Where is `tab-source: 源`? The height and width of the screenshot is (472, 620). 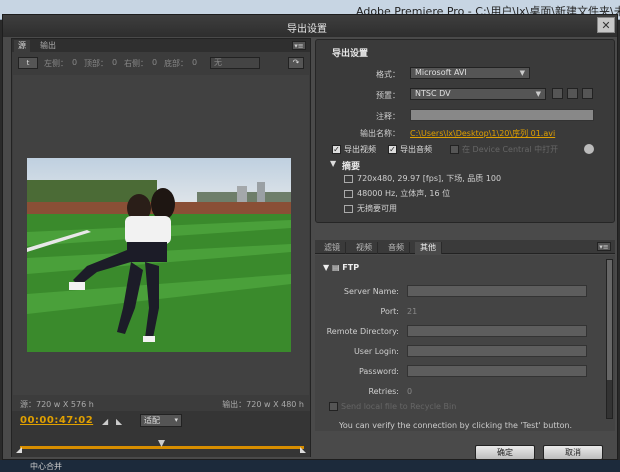
tab-source: 源 is located at coordinates (22, 46).